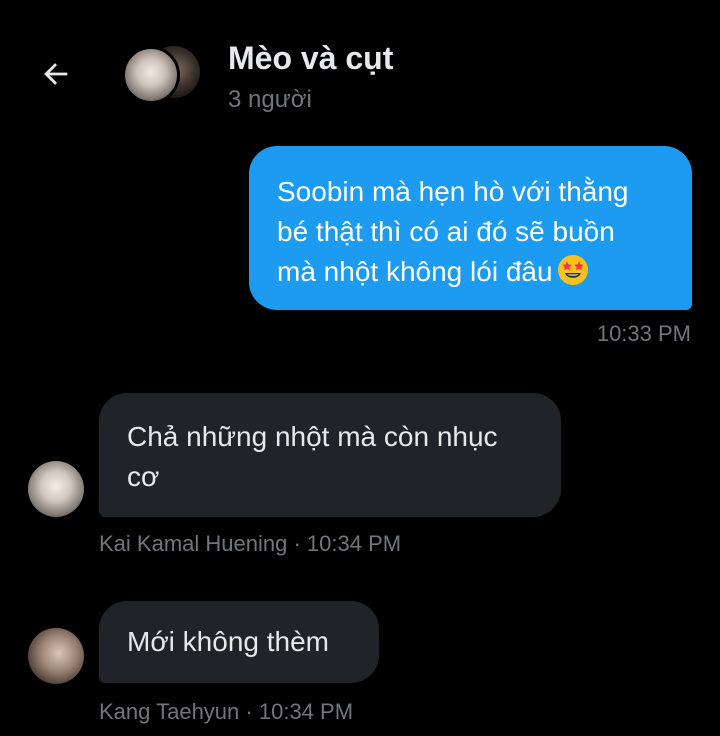 This screenshot has width=720, height=736. I want to click on message-meta: Kang Taehyun · 10:34 PM, so click(226, 712).